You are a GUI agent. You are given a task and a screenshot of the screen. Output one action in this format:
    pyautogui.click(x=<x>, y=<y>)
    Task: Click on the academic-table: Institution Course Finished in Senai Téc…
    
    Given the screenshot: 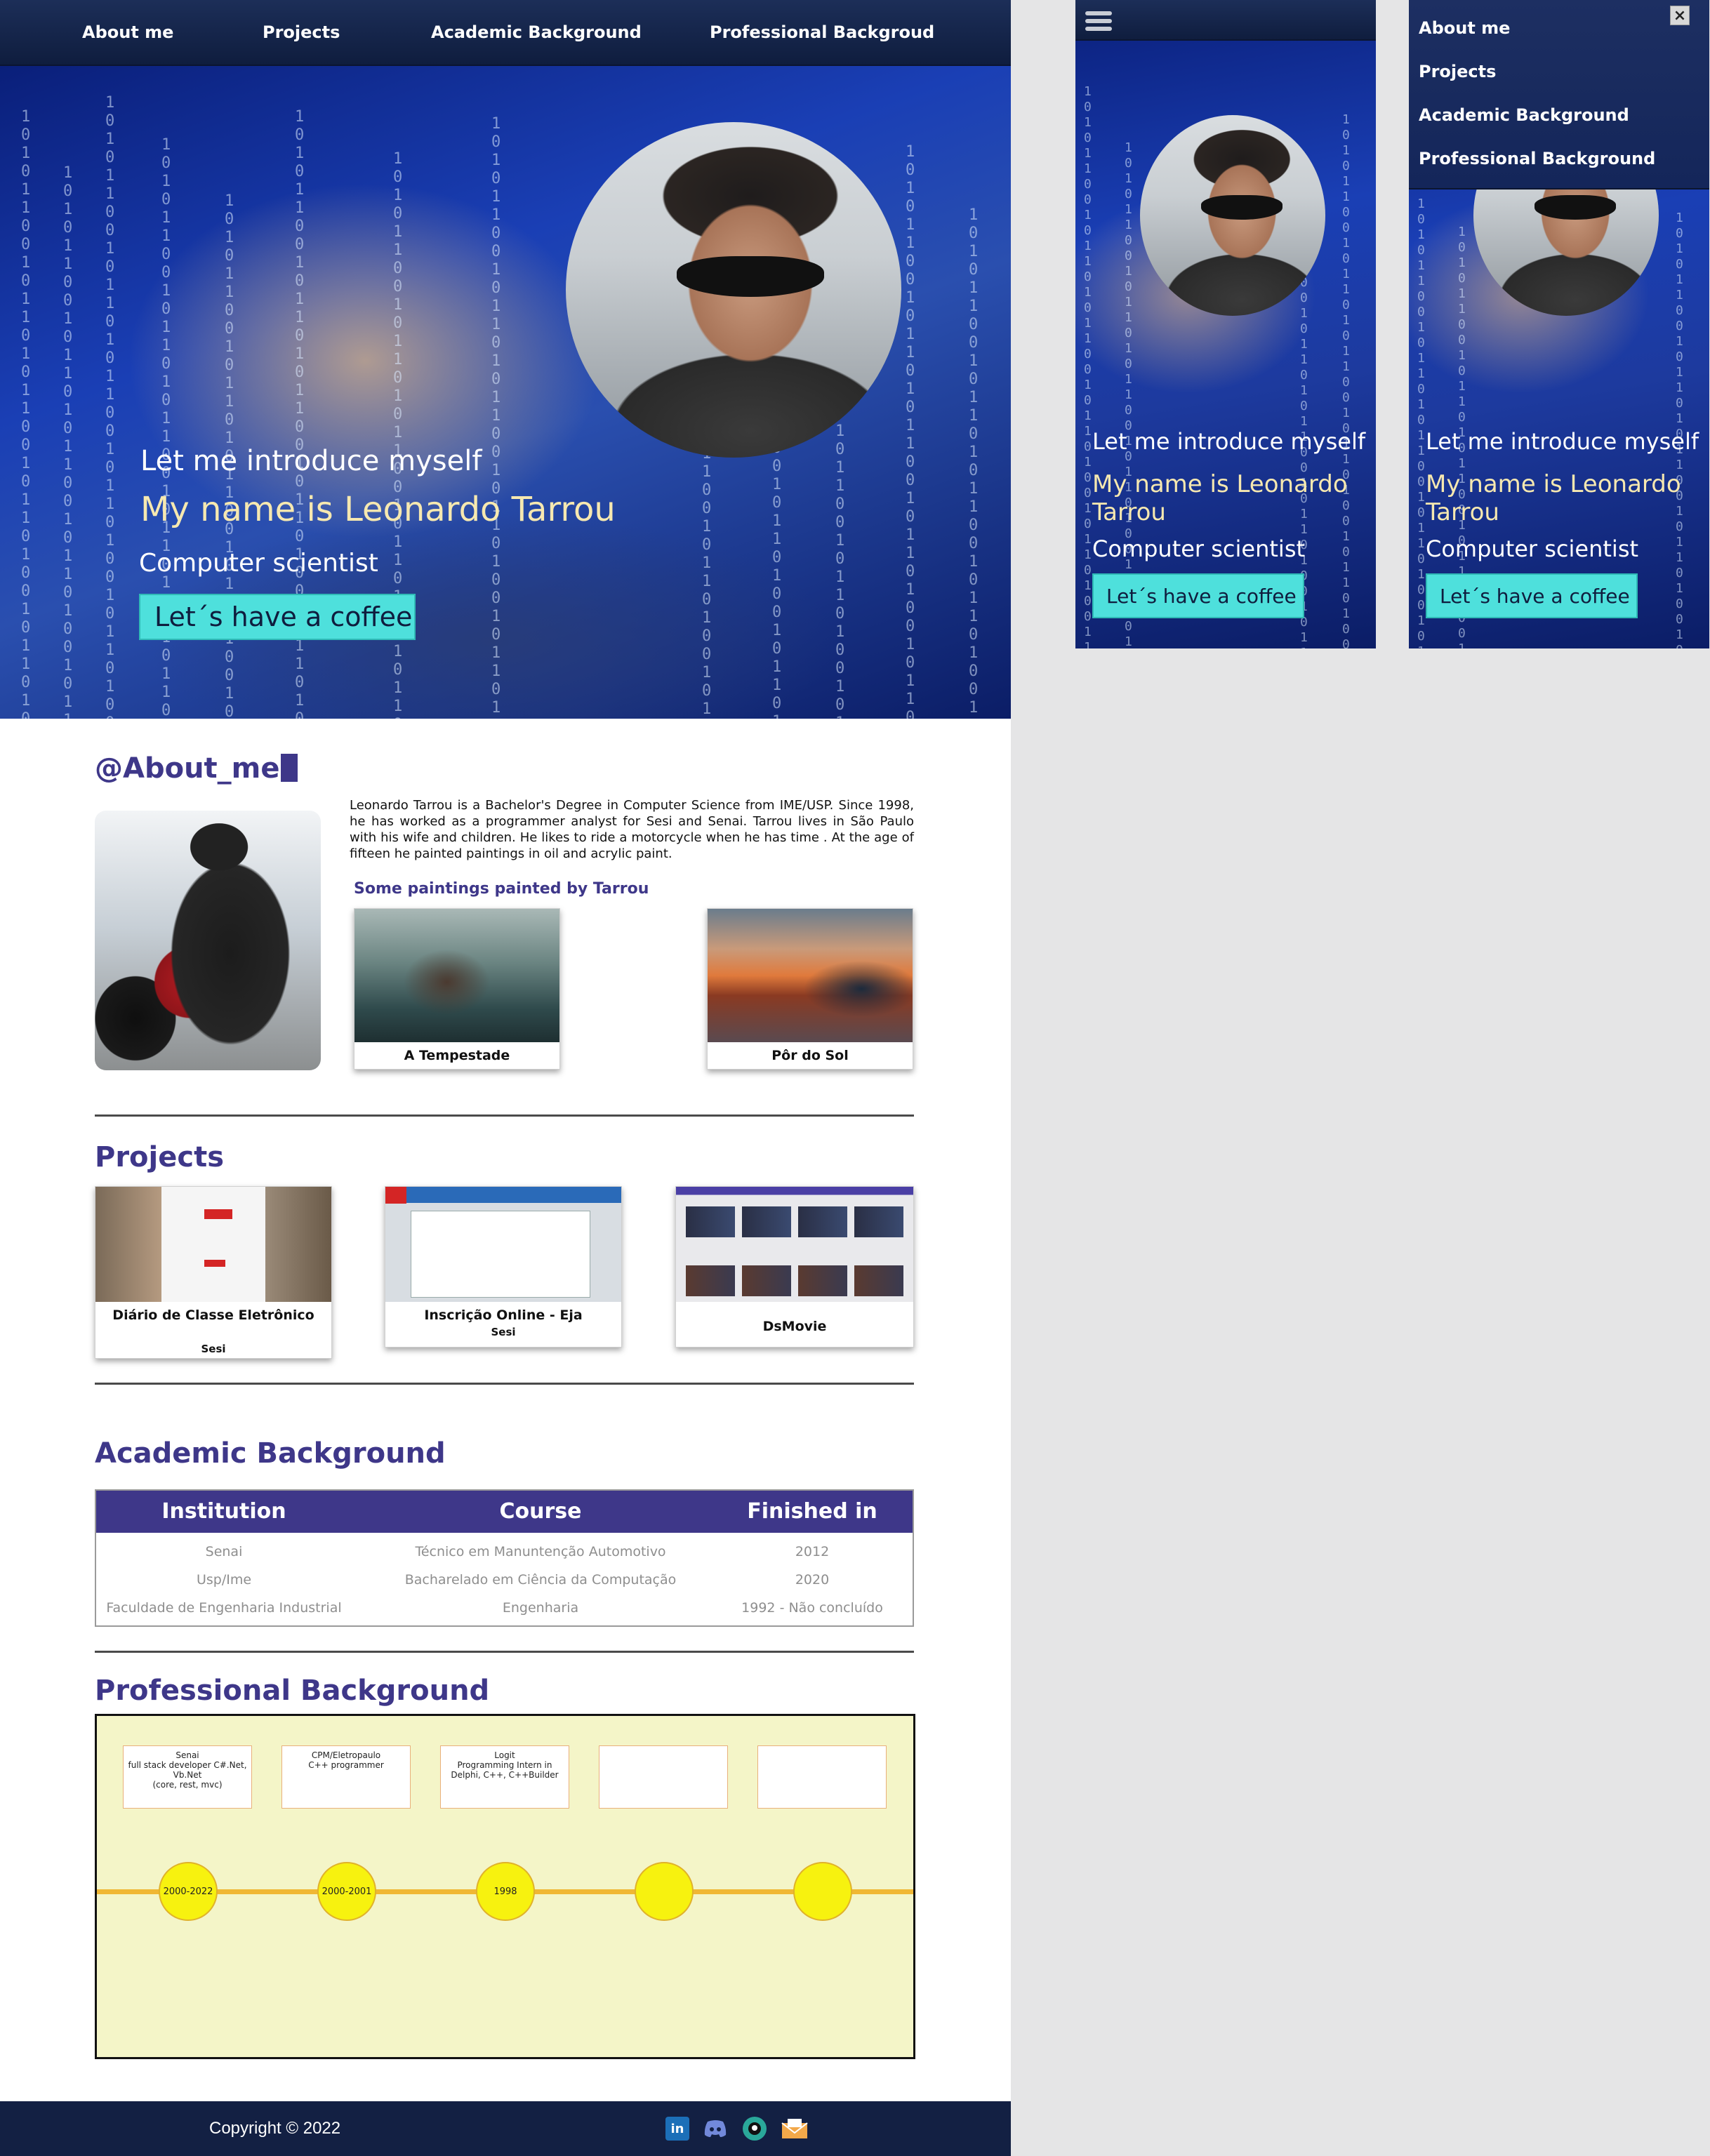 What is the action you would take?
    pyautogui.click(x=504, y=1558)
    